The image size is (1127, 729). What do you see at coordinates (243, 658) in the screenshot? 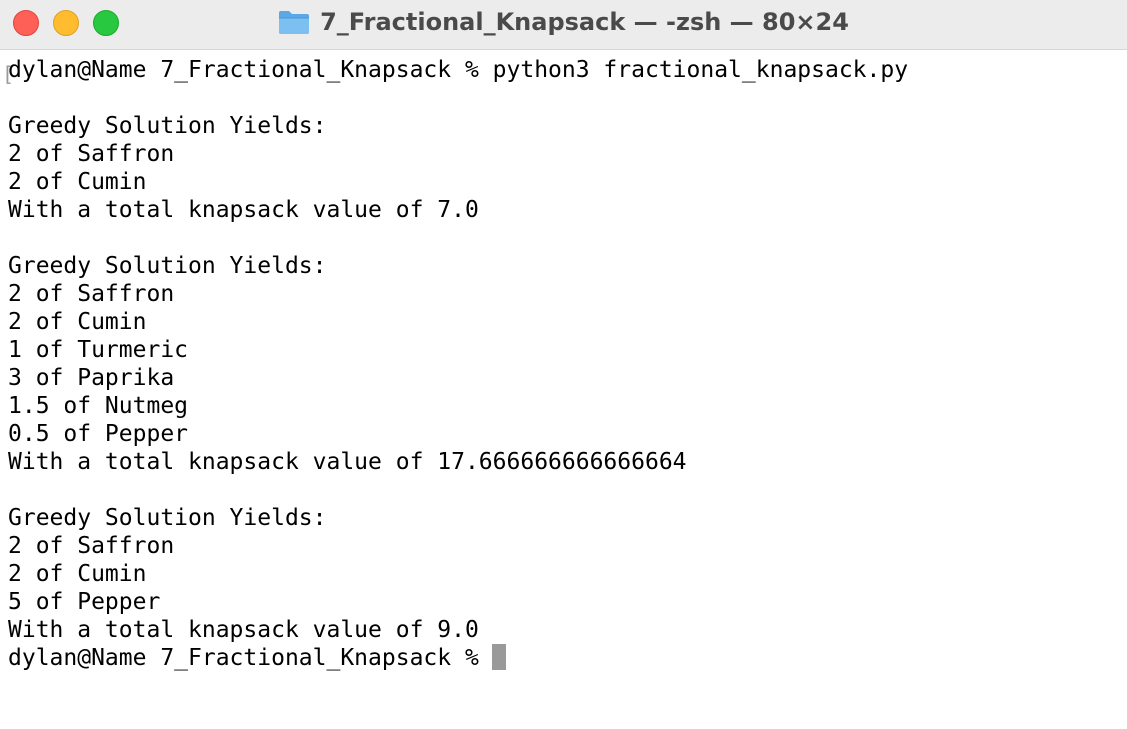
I see `shell-prompt: dylan@Name 7_Fractional_Knapsack %` at bounding box center [243, 658].